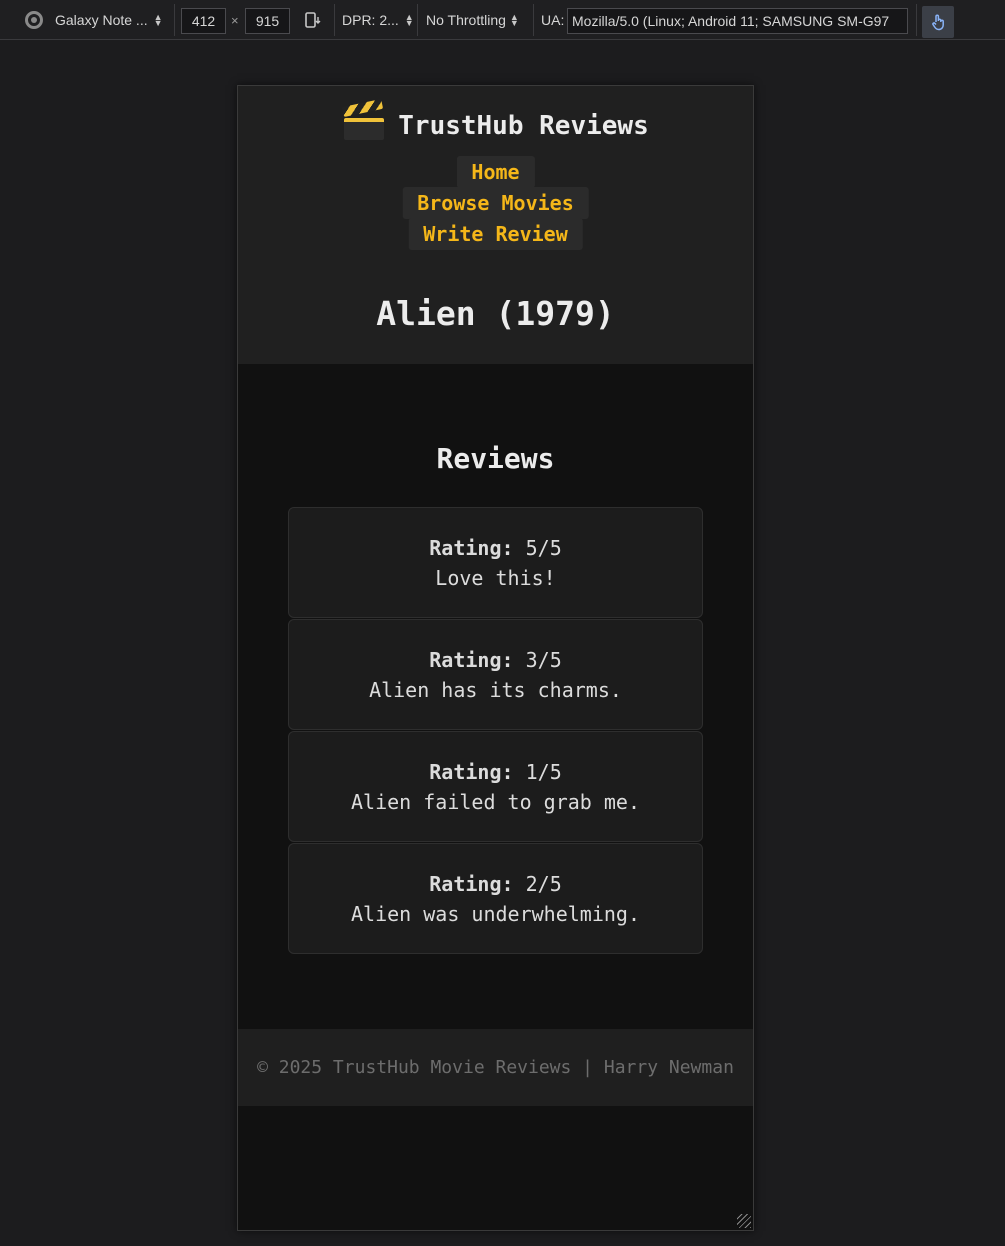  What do you see at coordinates (495, 313) in the screenshot?
I see `page-title: Alien (1979)` at bounding box center [495, 313].